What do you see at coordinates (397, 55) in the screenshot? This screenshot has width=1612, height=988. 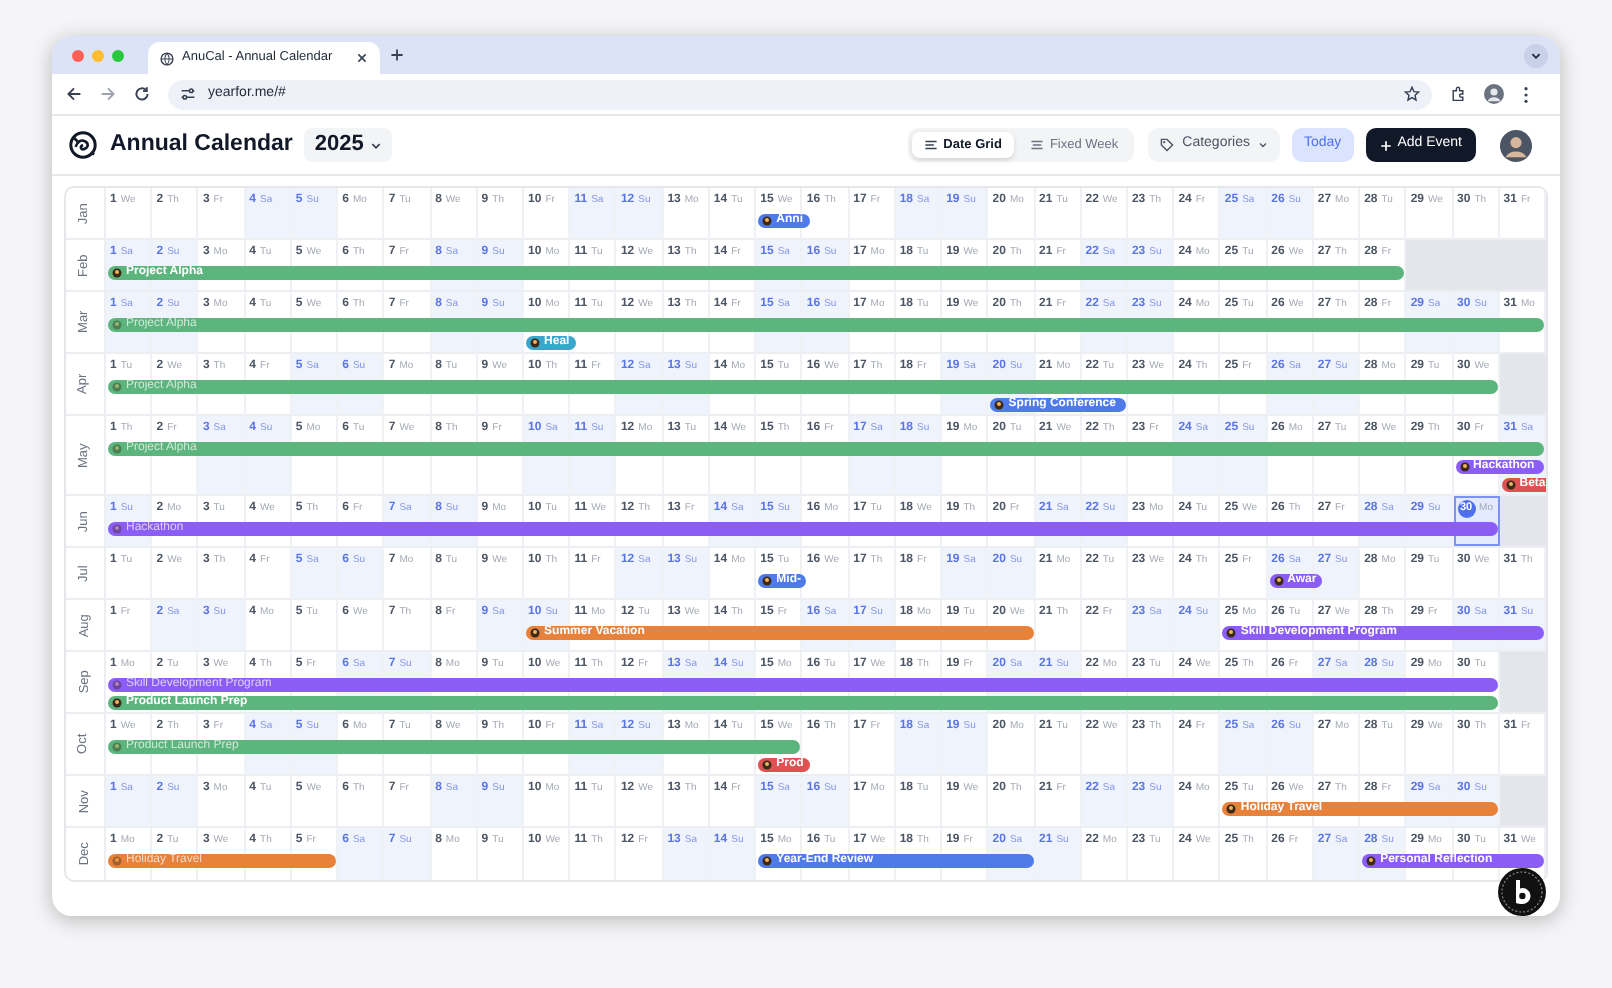 I see `new-tab-icon` at bounding box center [397, 55].